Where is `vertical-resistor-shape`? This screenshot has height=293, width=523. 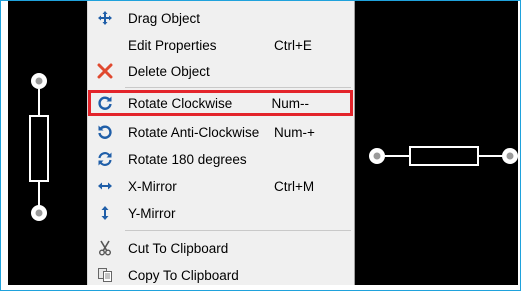 vertical-resistor-shape is located at coordinates (39, 147).